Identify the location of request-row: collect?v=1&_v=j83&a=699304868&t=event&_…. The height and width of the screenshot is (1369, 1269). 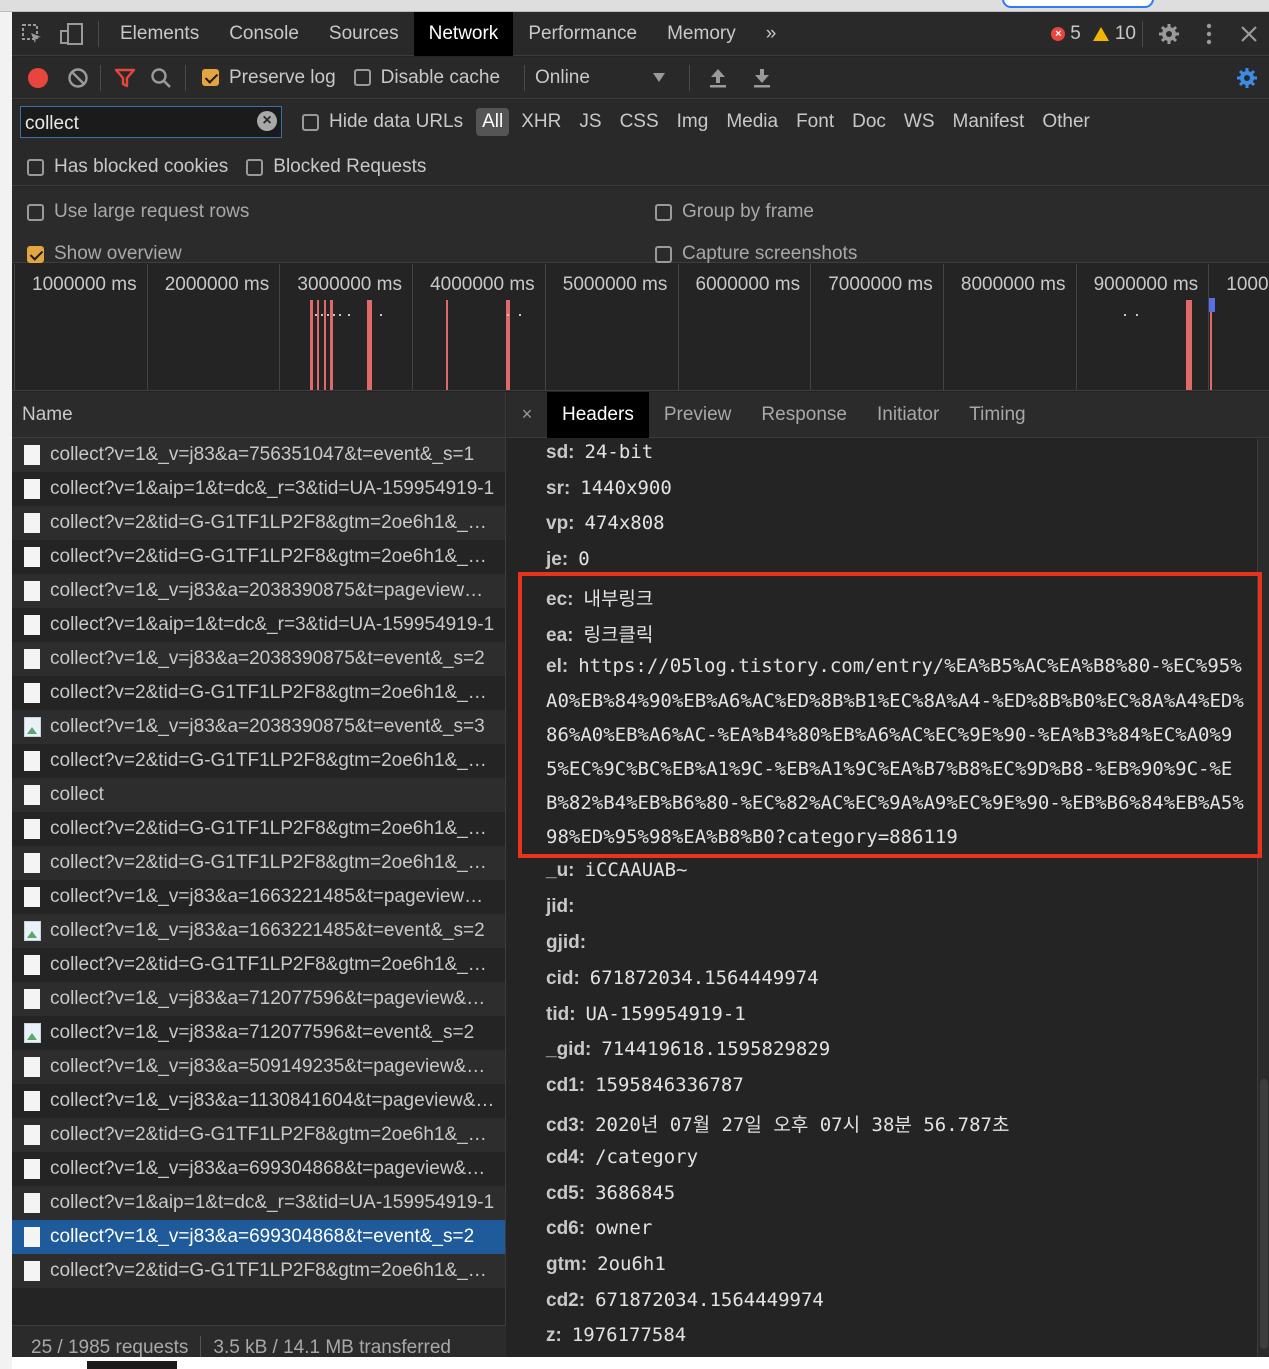
(258, 1237).